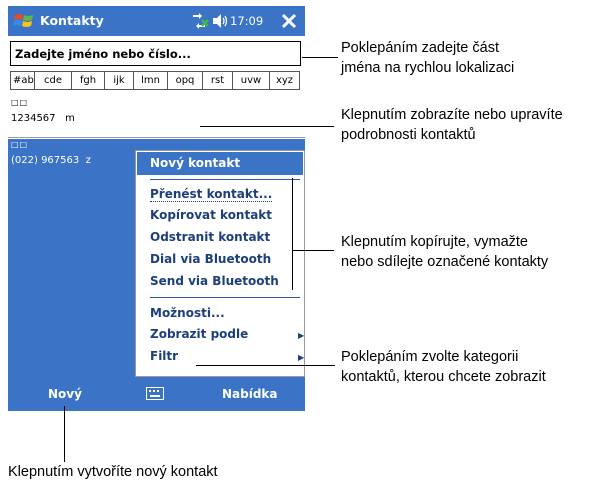 The height and width of the screenshot is (488, 602). Describe the element at coordinates (285, 80) in the screenshot. I see `index-tab: xyz` at that location.